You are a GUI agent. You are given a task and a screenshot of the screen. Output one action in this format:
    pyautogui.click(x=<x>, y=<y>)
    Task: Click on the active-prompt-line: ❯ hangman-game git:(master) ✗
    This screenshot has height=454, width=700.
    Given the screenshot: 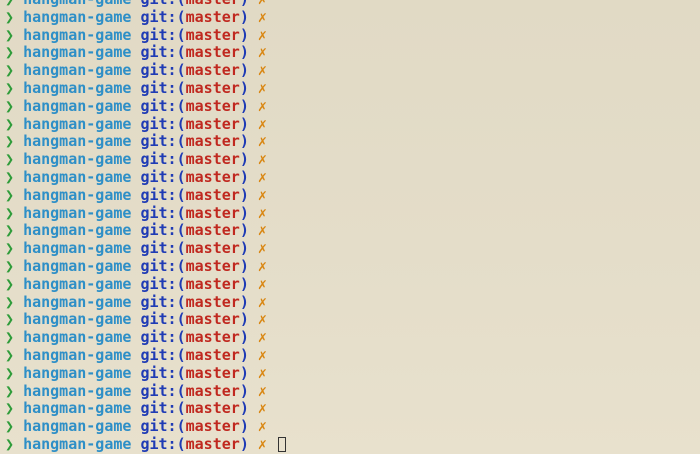 What is the action you would take?
    pyautogui.click(x=145, y=444)
    